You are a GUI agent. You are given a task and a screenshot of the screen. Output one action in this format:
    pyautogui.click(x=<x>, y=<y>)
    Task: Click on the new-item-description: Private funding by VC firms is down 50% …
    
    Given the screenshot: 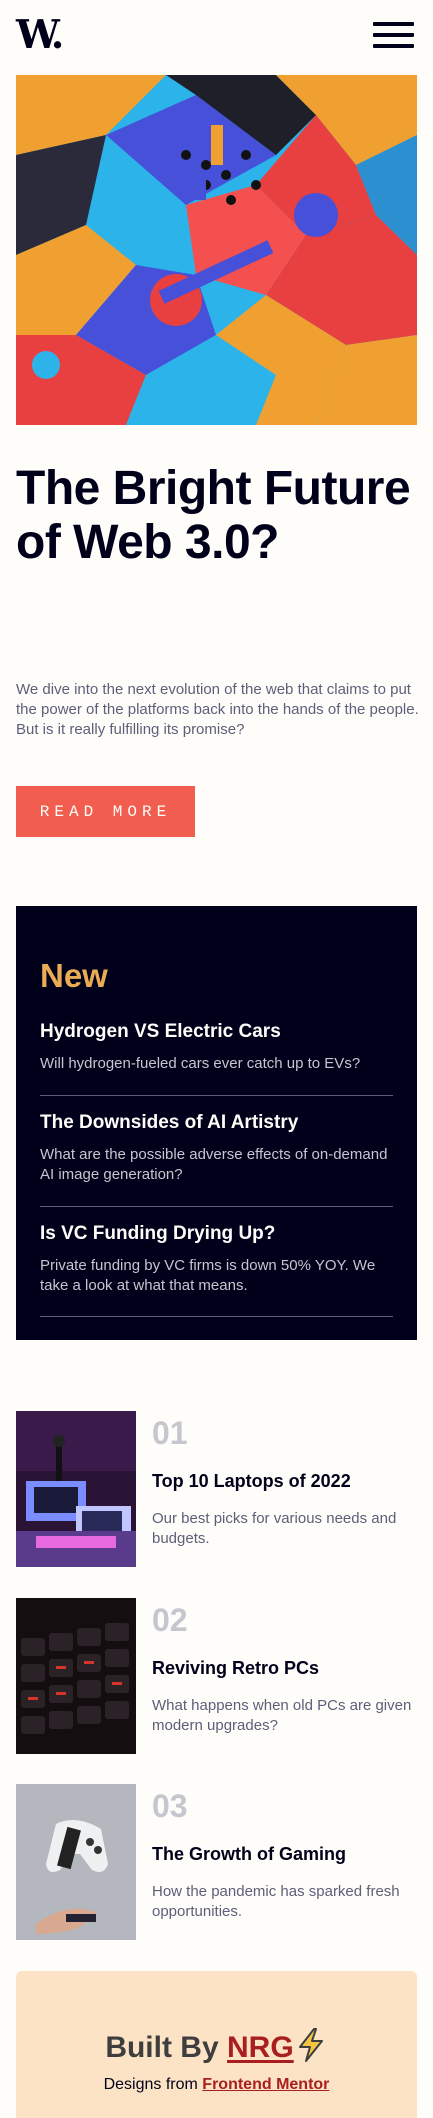 What is the action you would take?
    pyautogui.click(x=208, y=1275)
    